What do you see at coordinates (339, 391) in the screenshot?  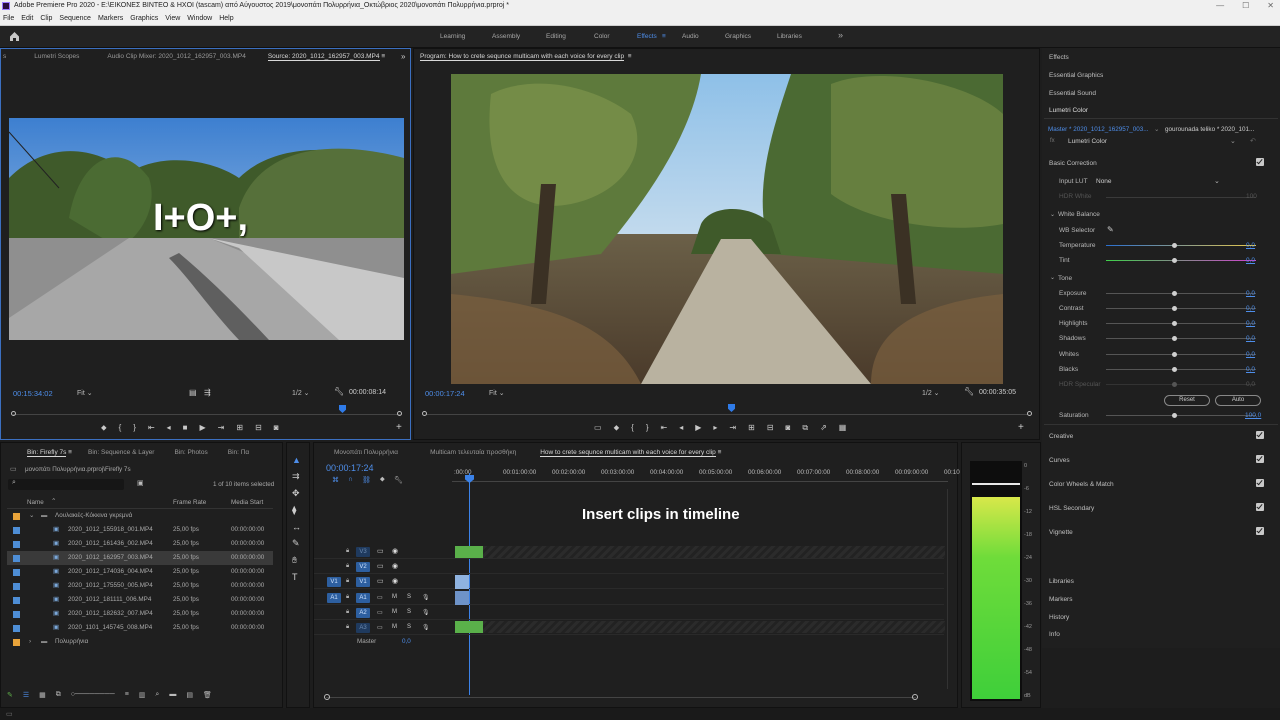 I see `source-wrench-icon: 🔧︎` at bounding box center [339, 391].